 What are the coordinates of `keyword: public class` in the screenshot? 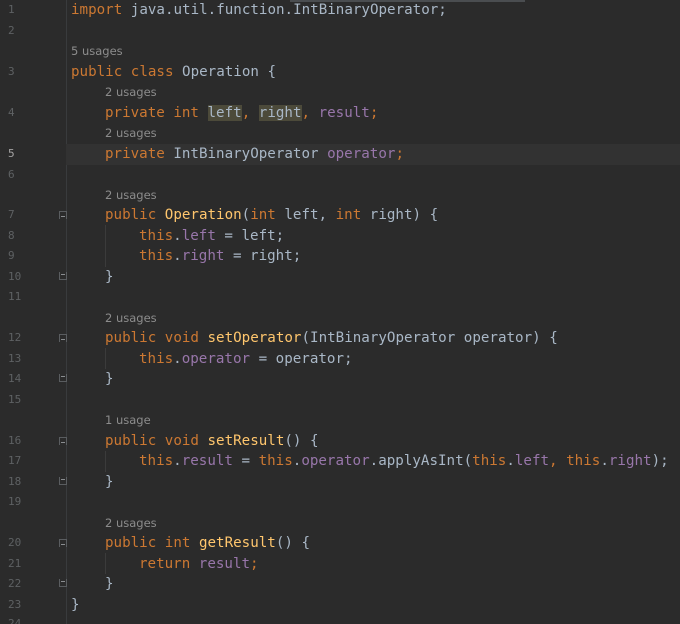 It's located at (122, 72).